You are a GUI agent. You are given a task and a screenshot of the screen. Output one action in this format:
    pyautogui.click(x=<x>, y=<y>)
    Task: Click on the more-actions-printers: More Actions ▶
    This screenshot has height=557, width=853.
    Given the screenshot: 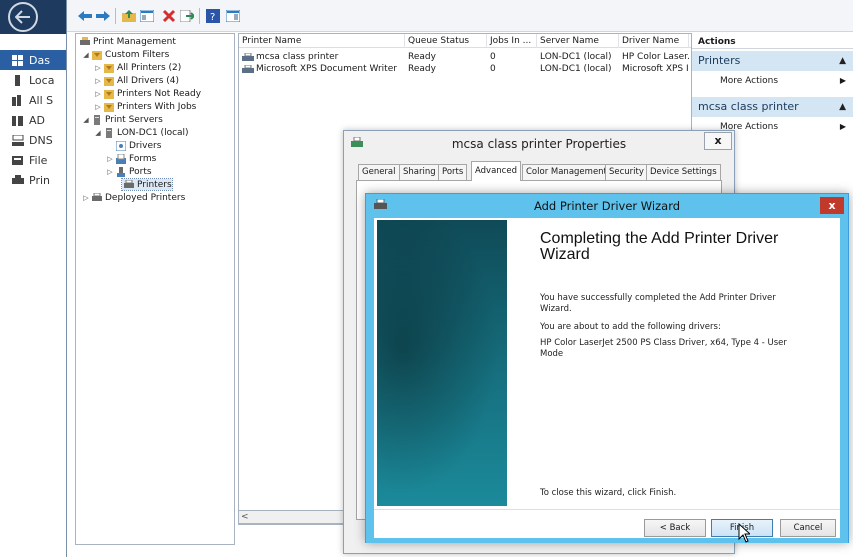 What is the action you would take?
    pyautogui.click(x=772, y=81)
    